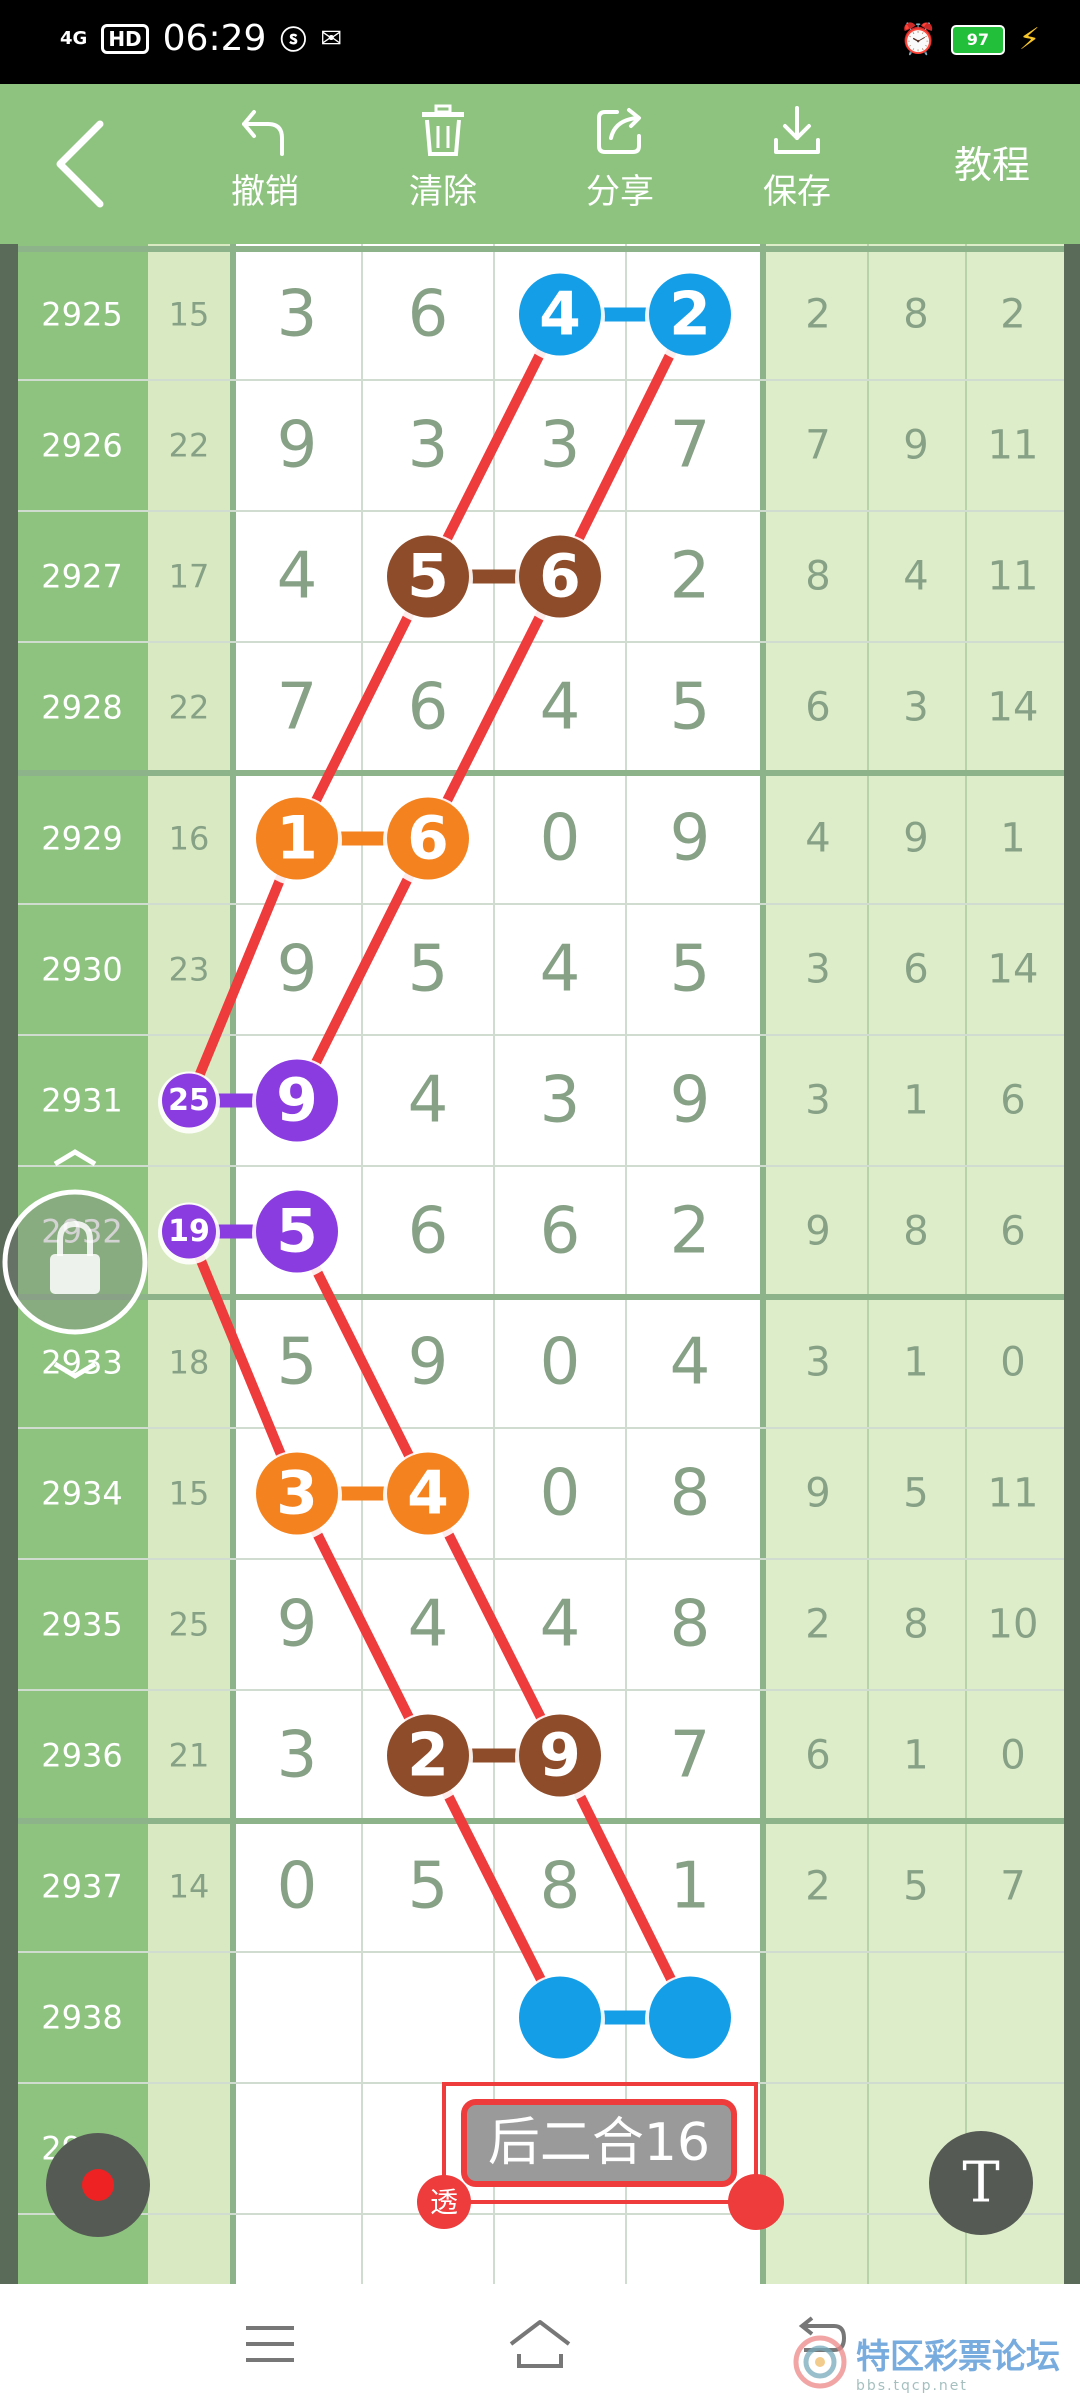  I want to click on sum-value: 25, so click(189, 1625).